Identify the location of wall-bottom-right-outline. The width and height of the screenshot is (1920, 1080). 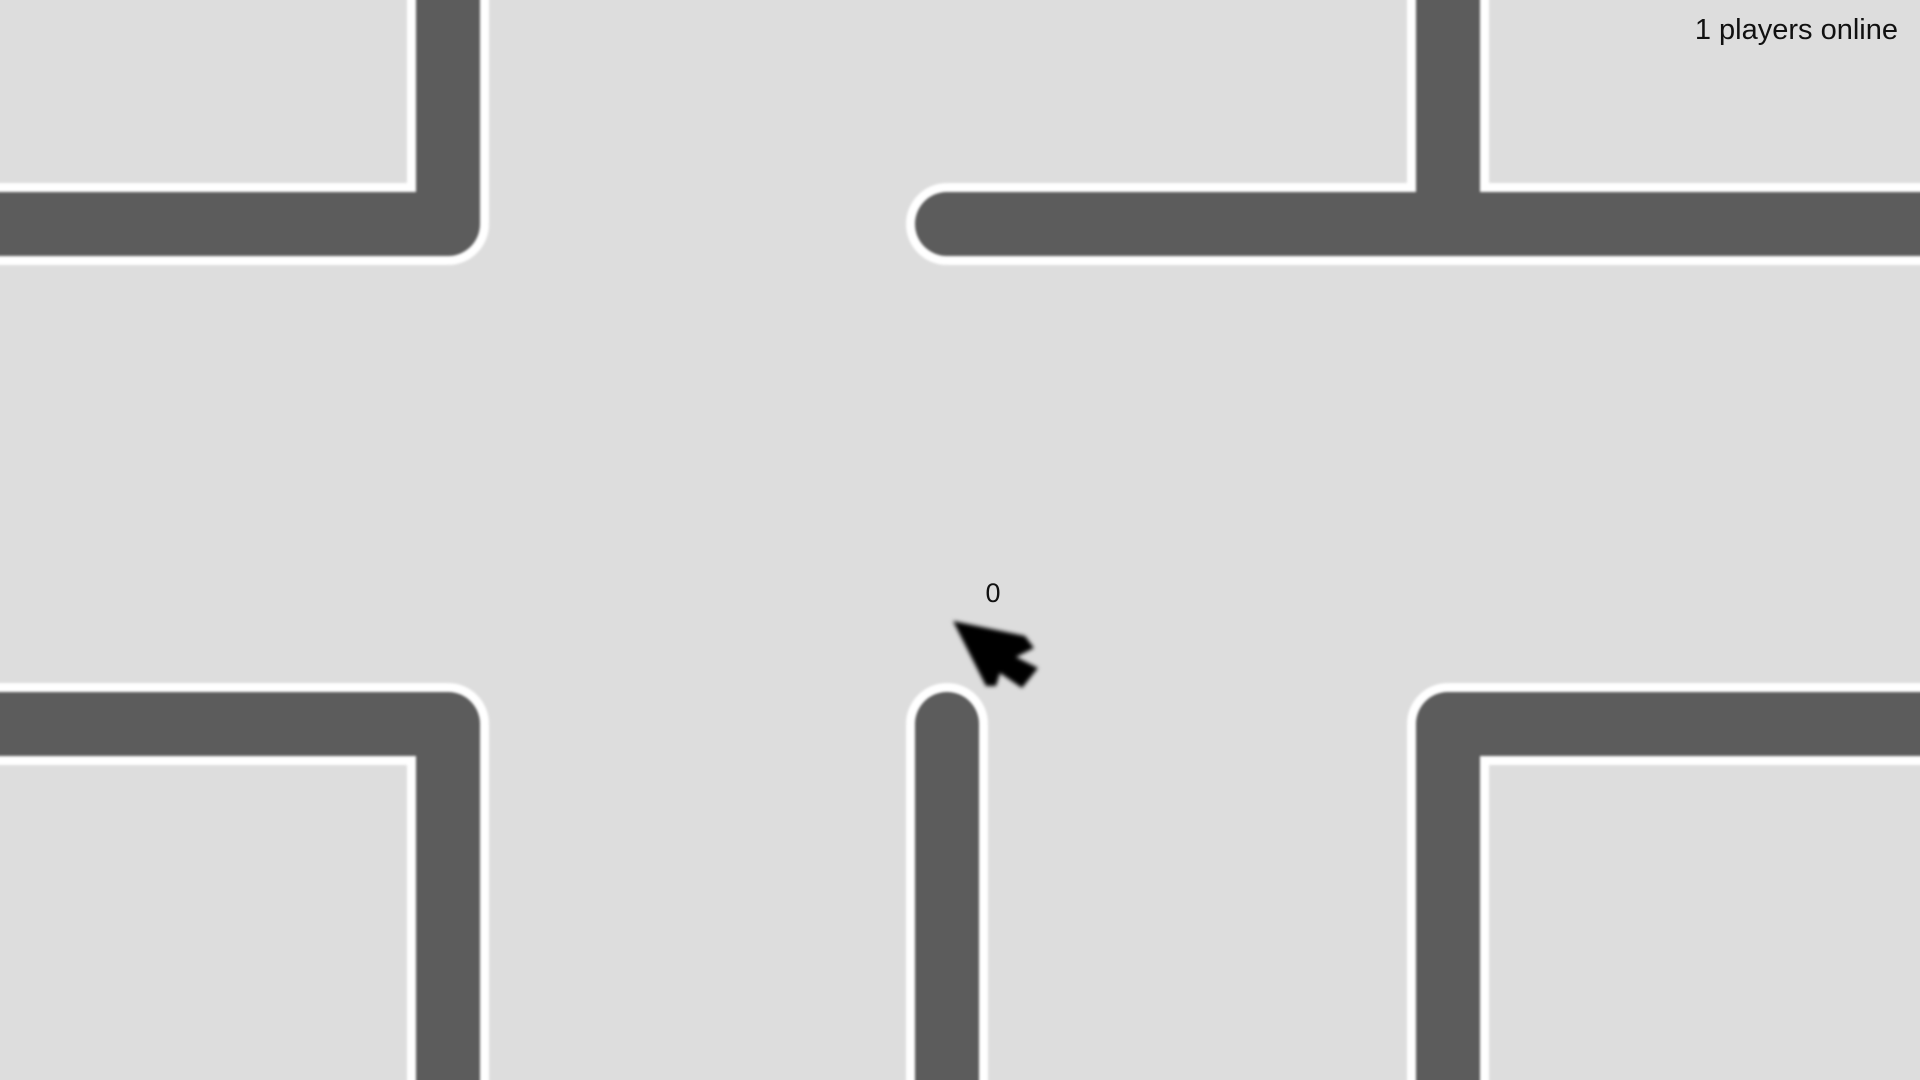
(1663, 881).